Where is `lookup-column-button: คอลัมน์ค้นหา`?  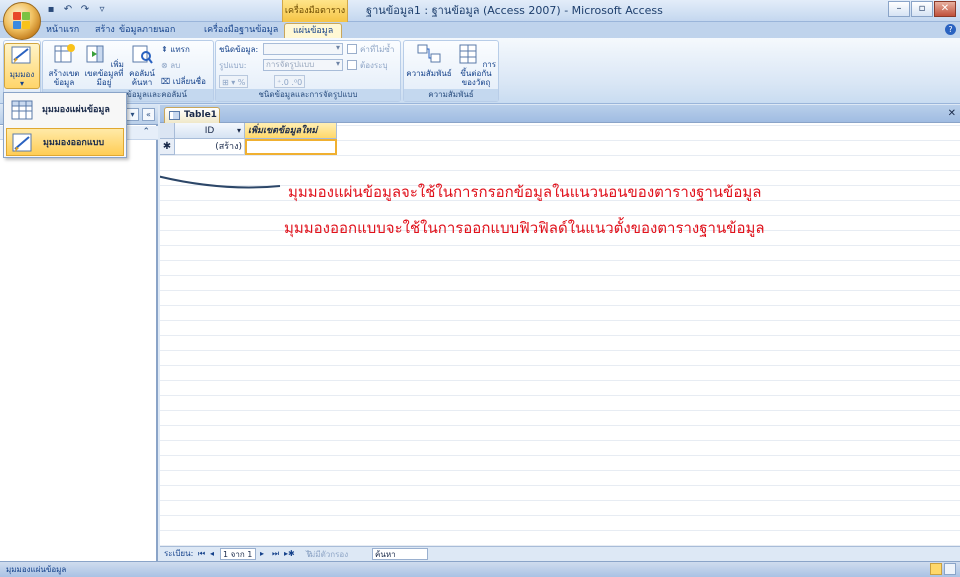 lookup-column-button: คอลัมน์ค้นหา is located at coordinates (142, 66).